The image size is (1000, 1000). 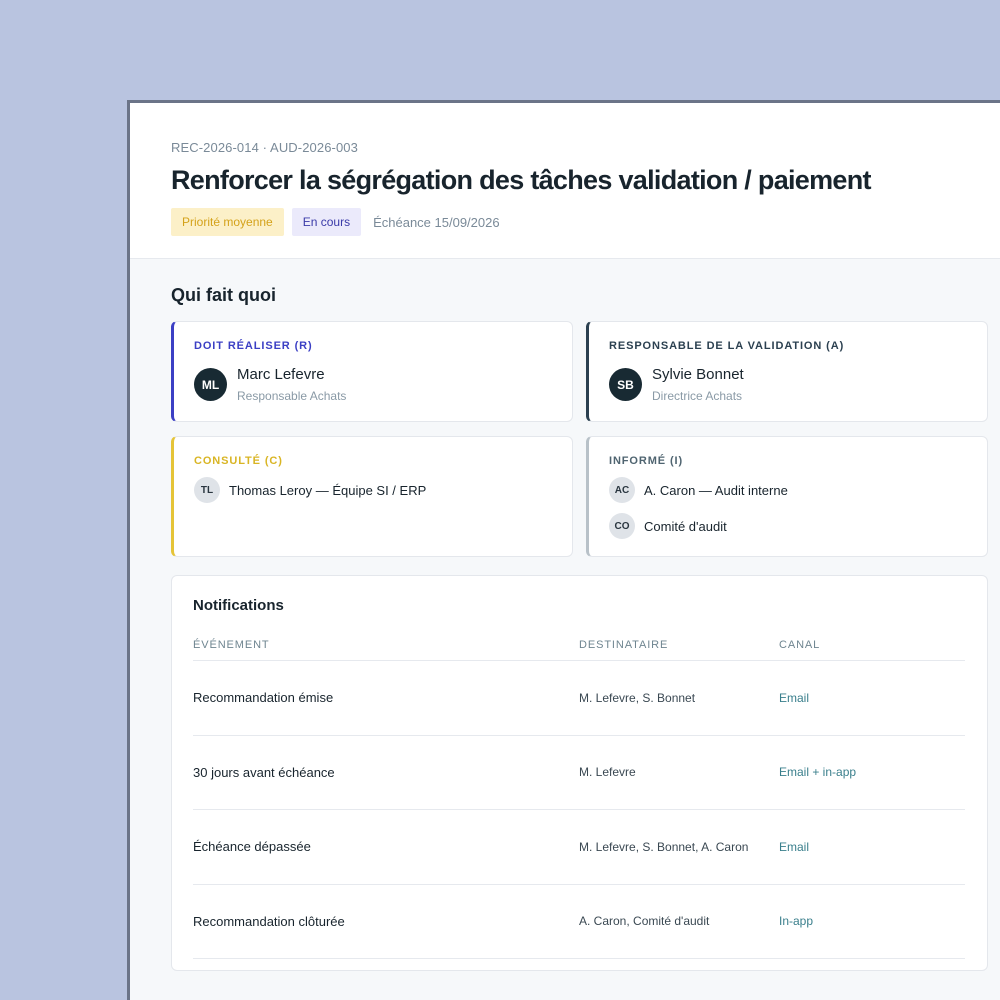 I want to click on person-name: Sylvie Bonnet, so click(x=698, y=374).